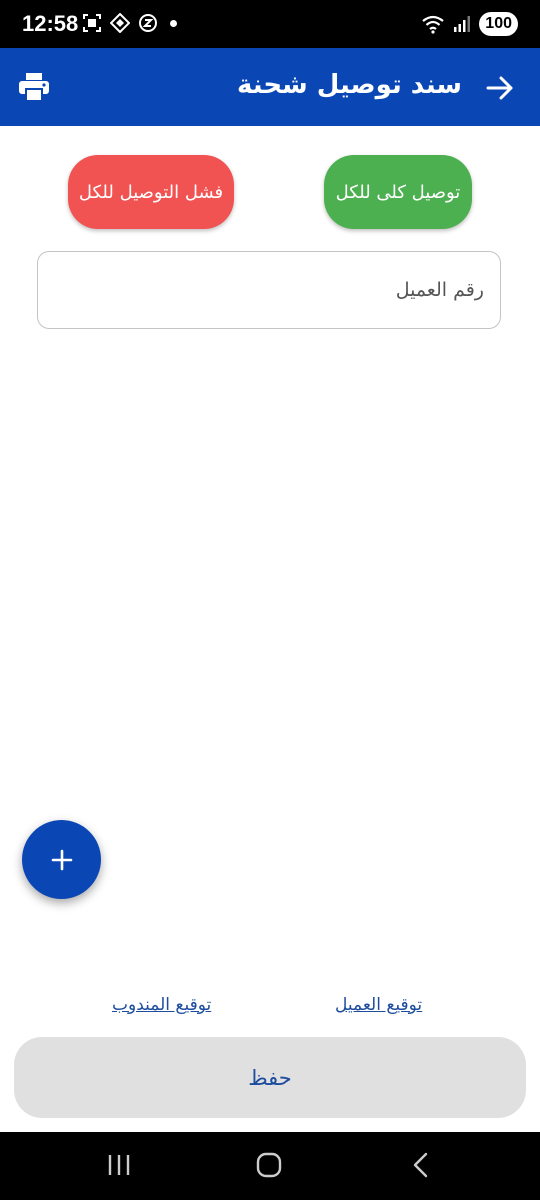 The image size is (540, 1200). I want to click on representative-signature-link: توقيع المندوب, so click(161, 1005).